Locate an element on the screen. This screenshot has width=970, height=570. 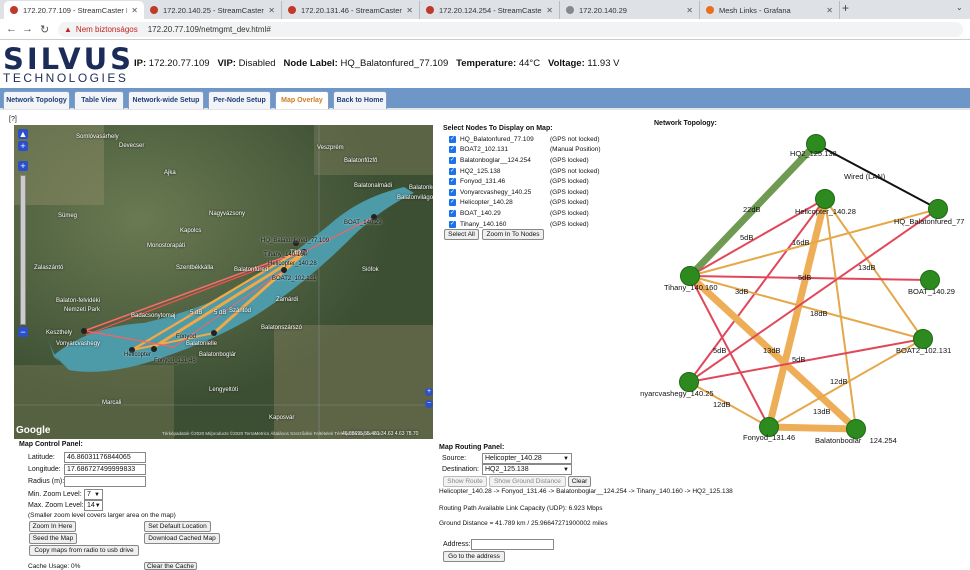
node-select-row: ✓ HQ2_125.138 (GPS not locked) is located at coordinates (549, 171).